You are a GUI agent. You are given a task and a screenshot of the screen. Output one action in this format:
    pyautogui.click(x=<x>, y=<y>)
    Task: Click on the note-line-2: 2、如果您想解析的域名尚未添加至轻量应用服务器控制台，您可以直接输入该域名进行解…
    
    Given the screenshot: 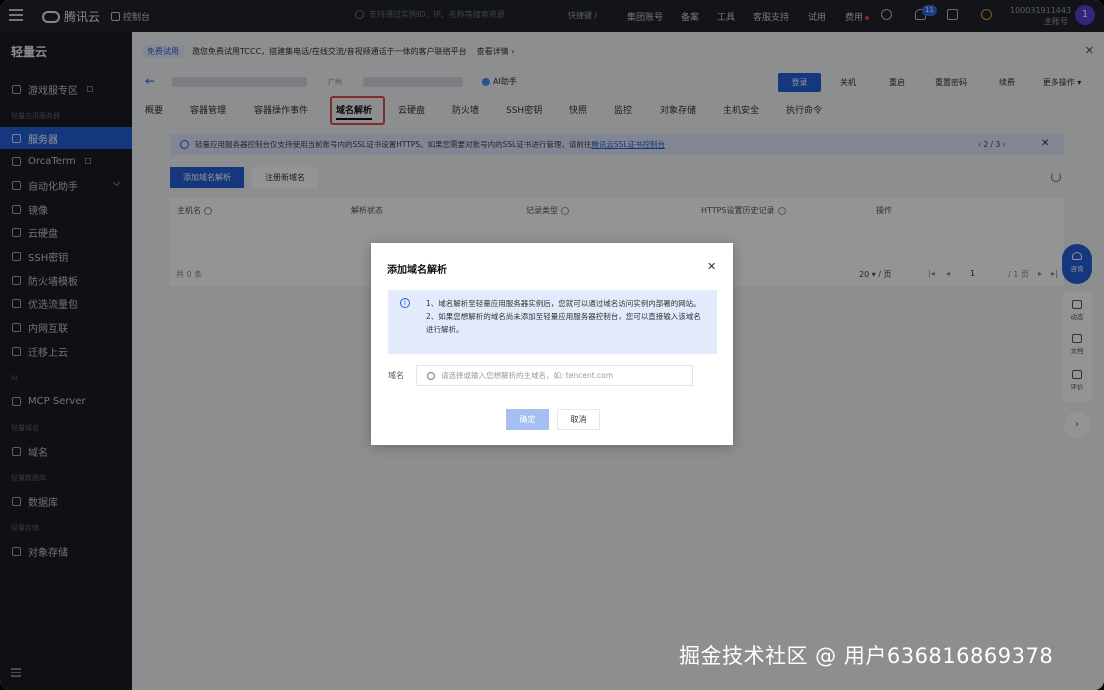 What is the action you would take?
    pyautogui.click(x=563, y=323)
    